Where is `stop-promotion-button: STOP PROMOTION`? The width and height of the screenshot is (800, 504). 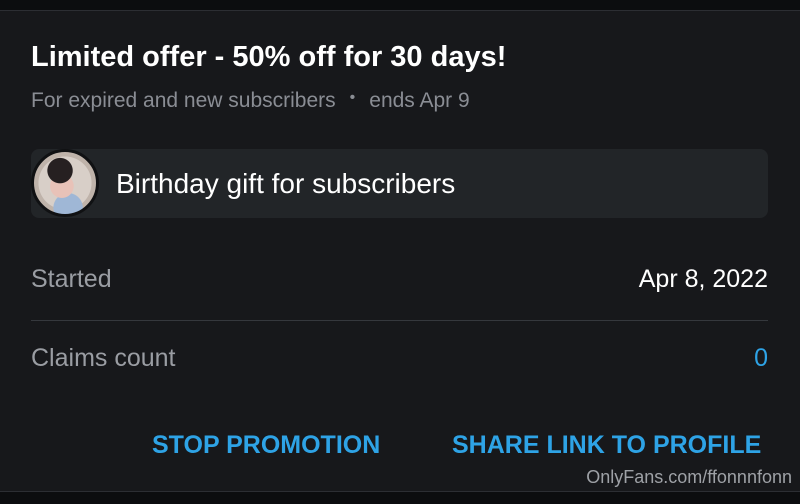
stop-promotion-button: STOP PROMOTION is located at coordinates (266, 445).